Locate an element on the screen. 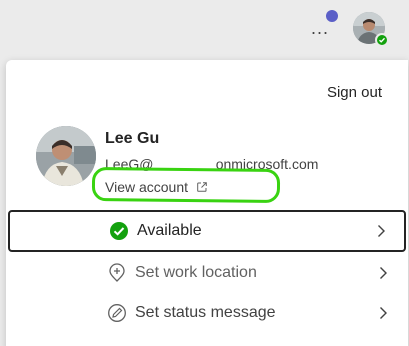  status-edit-icon is located at coordinates (117, 313).